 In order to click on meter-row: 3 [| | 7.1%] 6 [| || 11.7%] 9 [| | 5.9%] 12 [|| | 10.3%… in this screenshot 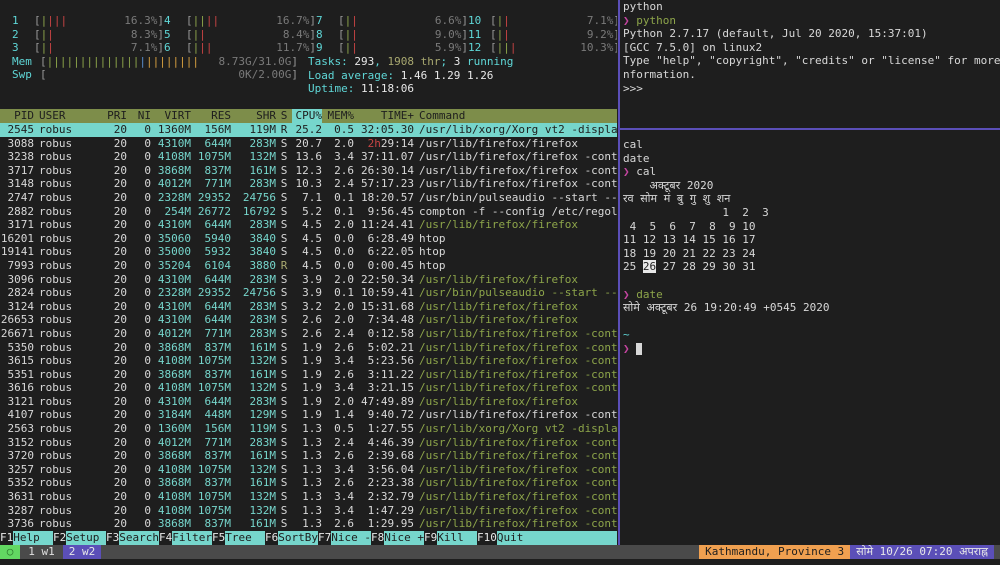, I will do `click(314, 48)`.